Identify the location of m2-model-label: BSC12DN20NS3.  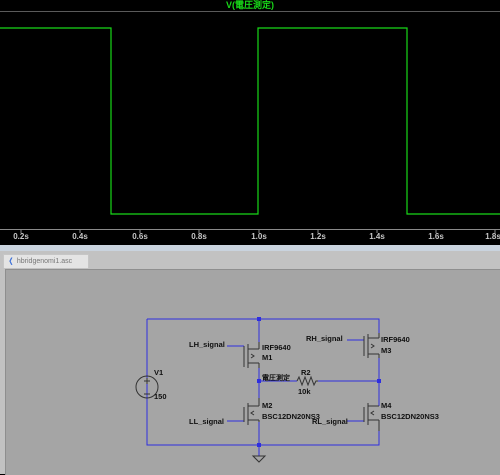
(291, 416).